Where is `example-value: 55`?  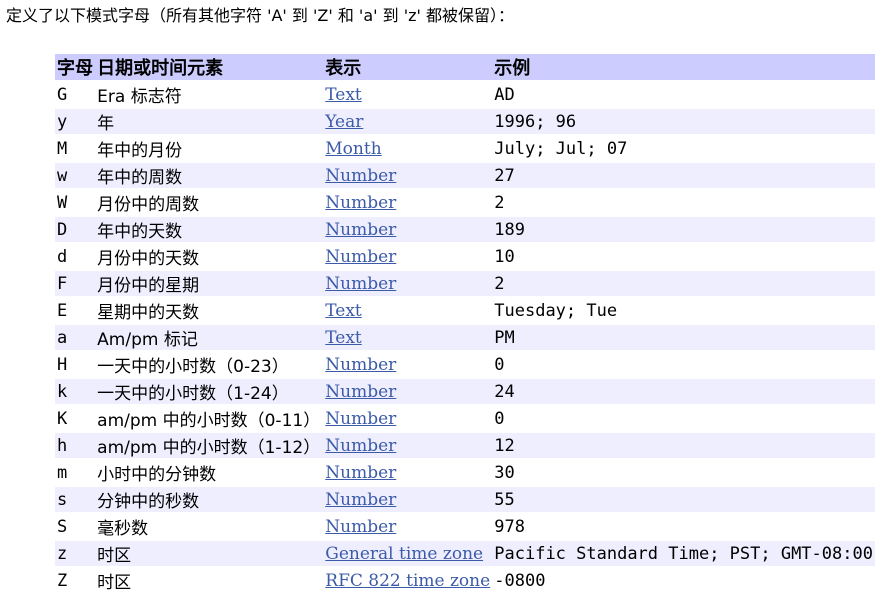
example-value: 55 is located at coordinates (683, 499).